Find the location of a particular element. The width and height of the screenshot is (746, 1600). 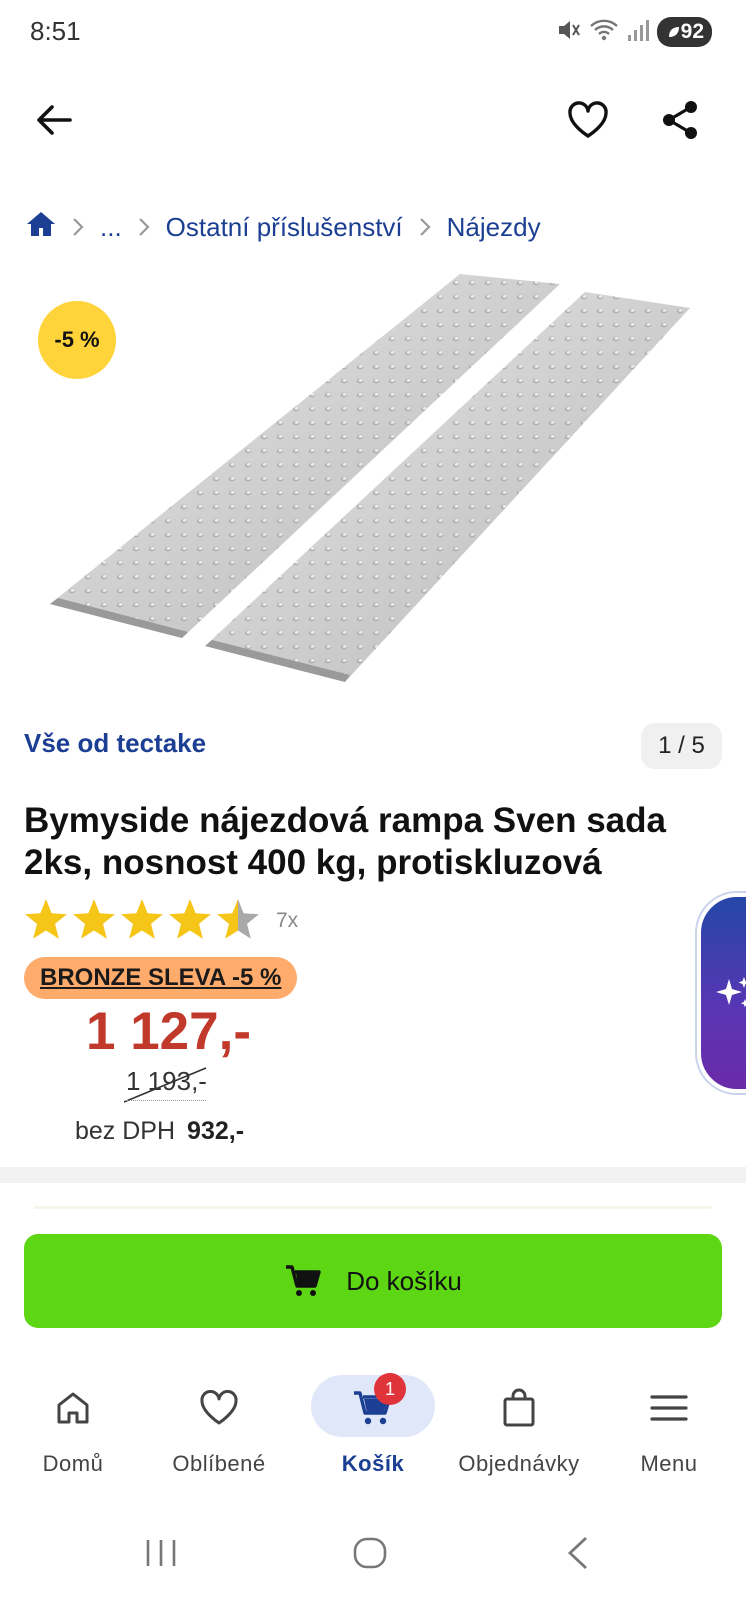

breadcrumb: ... Ostatní příslušenství Nájezdy is located at coordinates (283, 227).